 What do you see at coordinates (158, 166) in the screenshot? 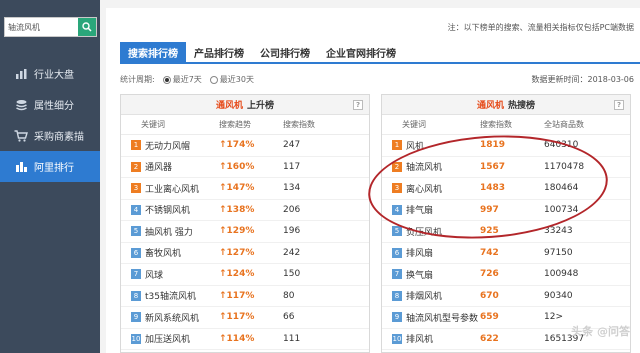
I see `keyword-link: 通风器` at bounding box center [158, 166].